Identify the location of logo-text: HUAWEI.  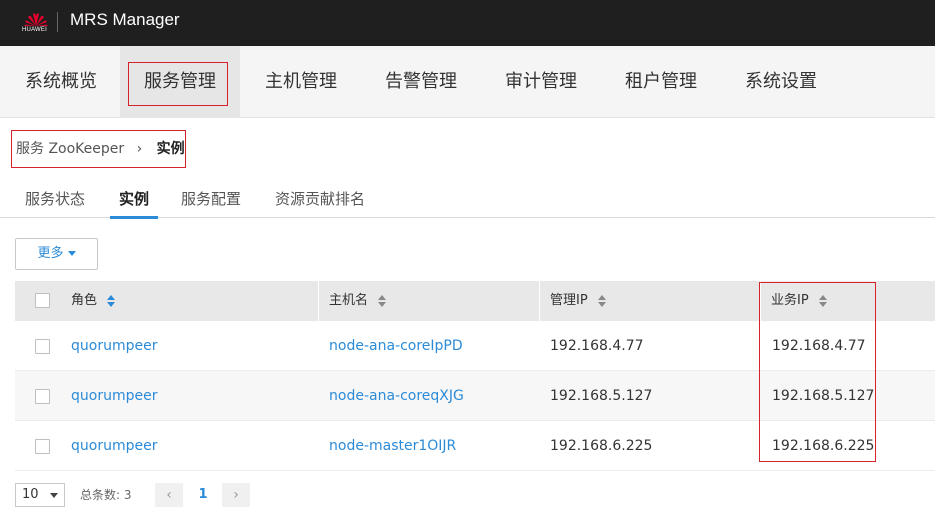
(34, 30).